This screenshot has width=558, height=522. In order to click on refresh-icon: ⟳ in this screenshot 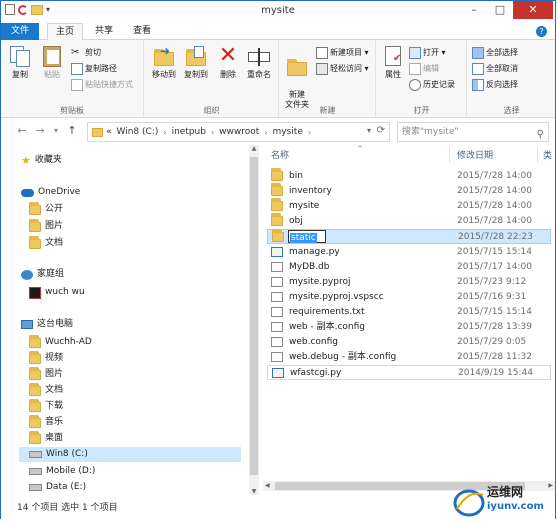, I will do `click(381, 130)`.